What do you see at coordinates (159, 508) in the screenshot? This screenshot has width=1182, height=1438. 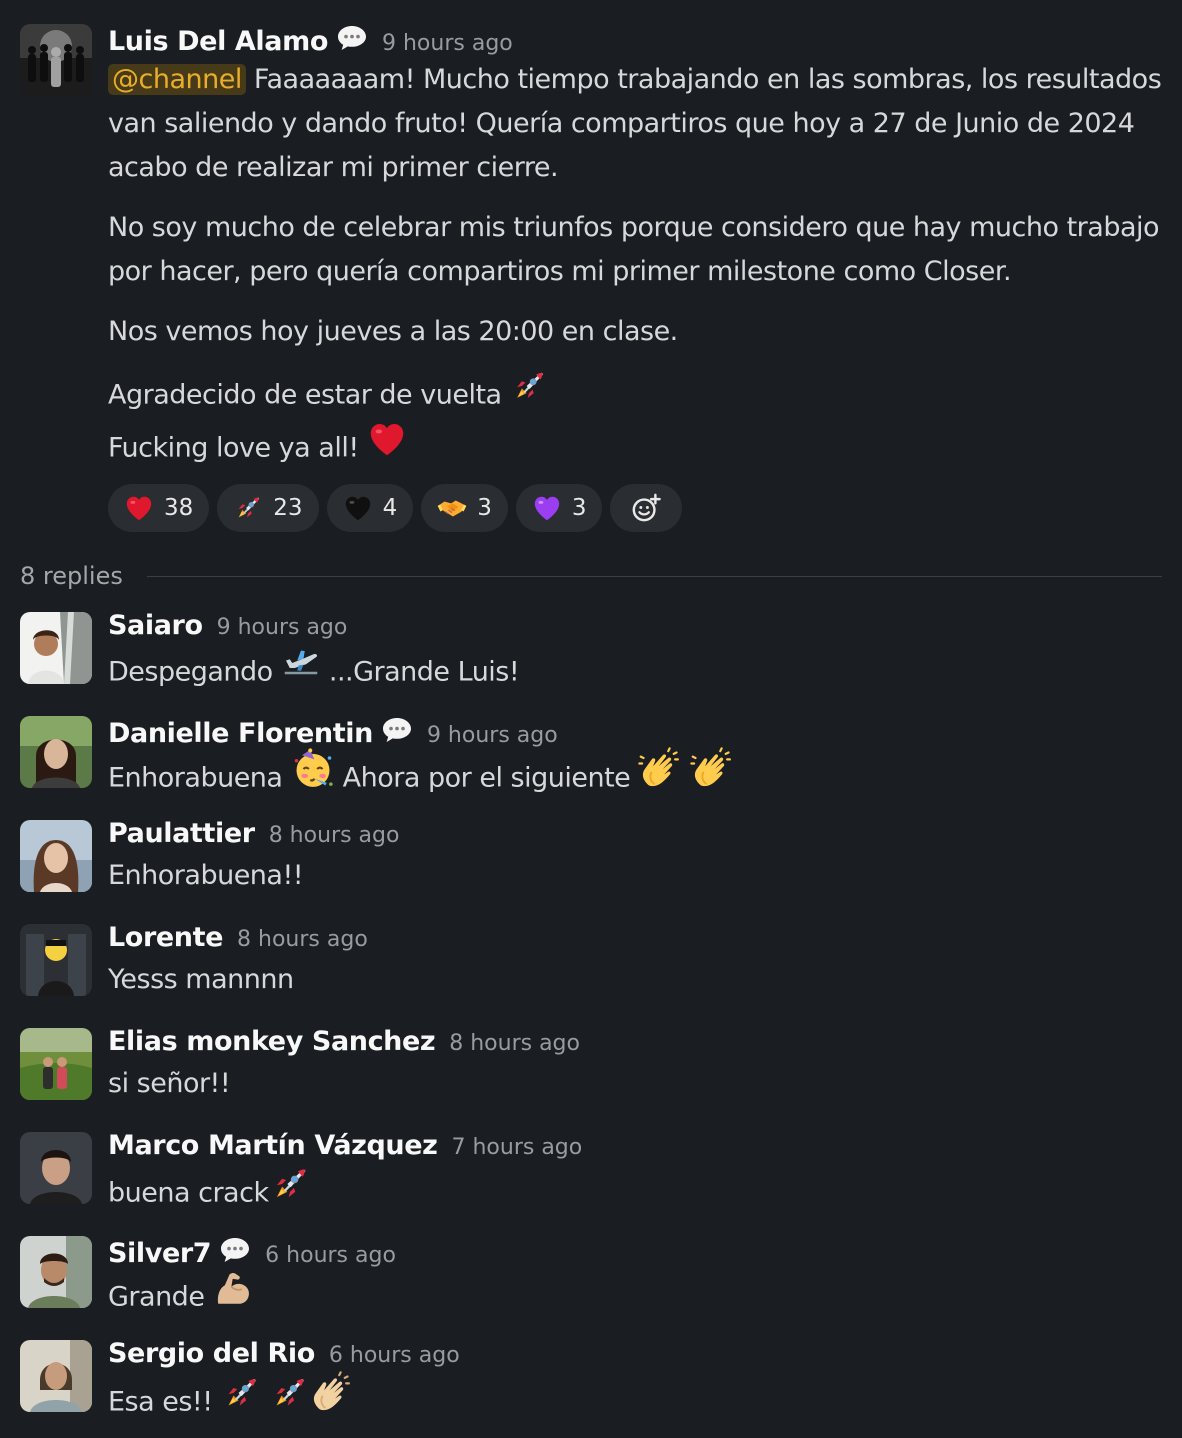 I see `reaction-red-heart: 38` at bounding box center [159, 508].